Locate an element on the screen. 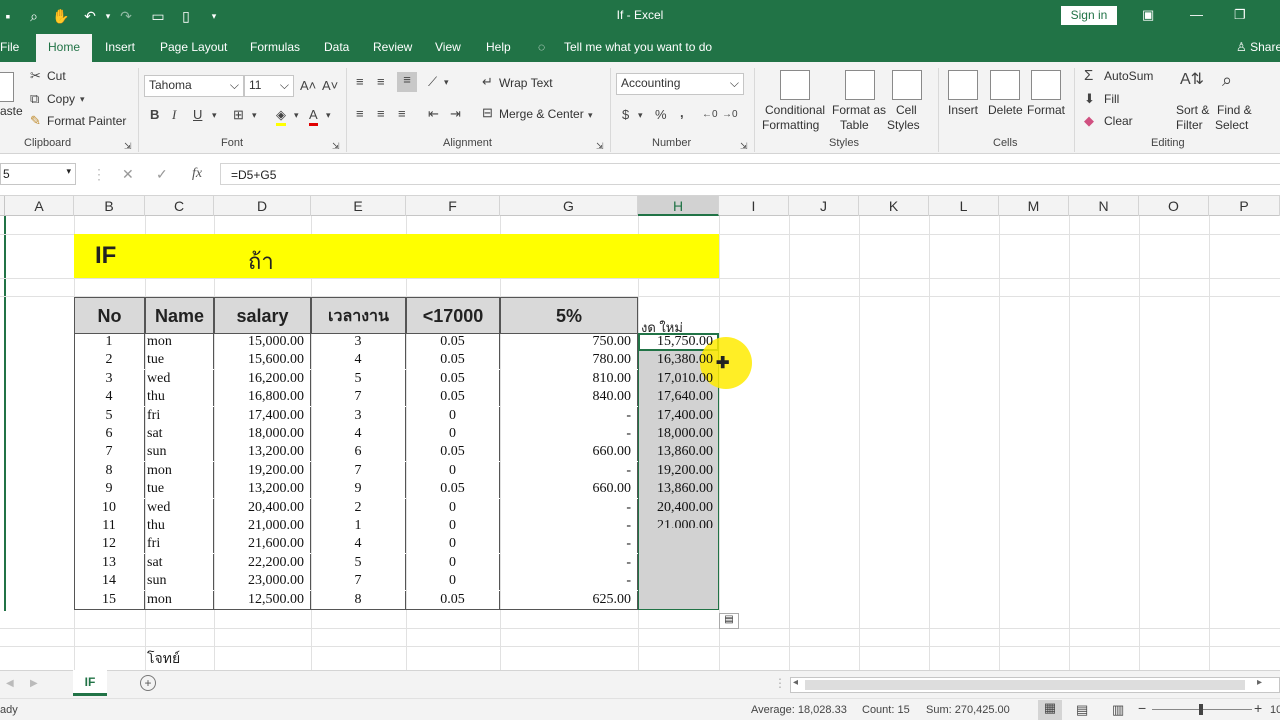  cell-salary: 13,200.00 is located at coordinates (262, 452).